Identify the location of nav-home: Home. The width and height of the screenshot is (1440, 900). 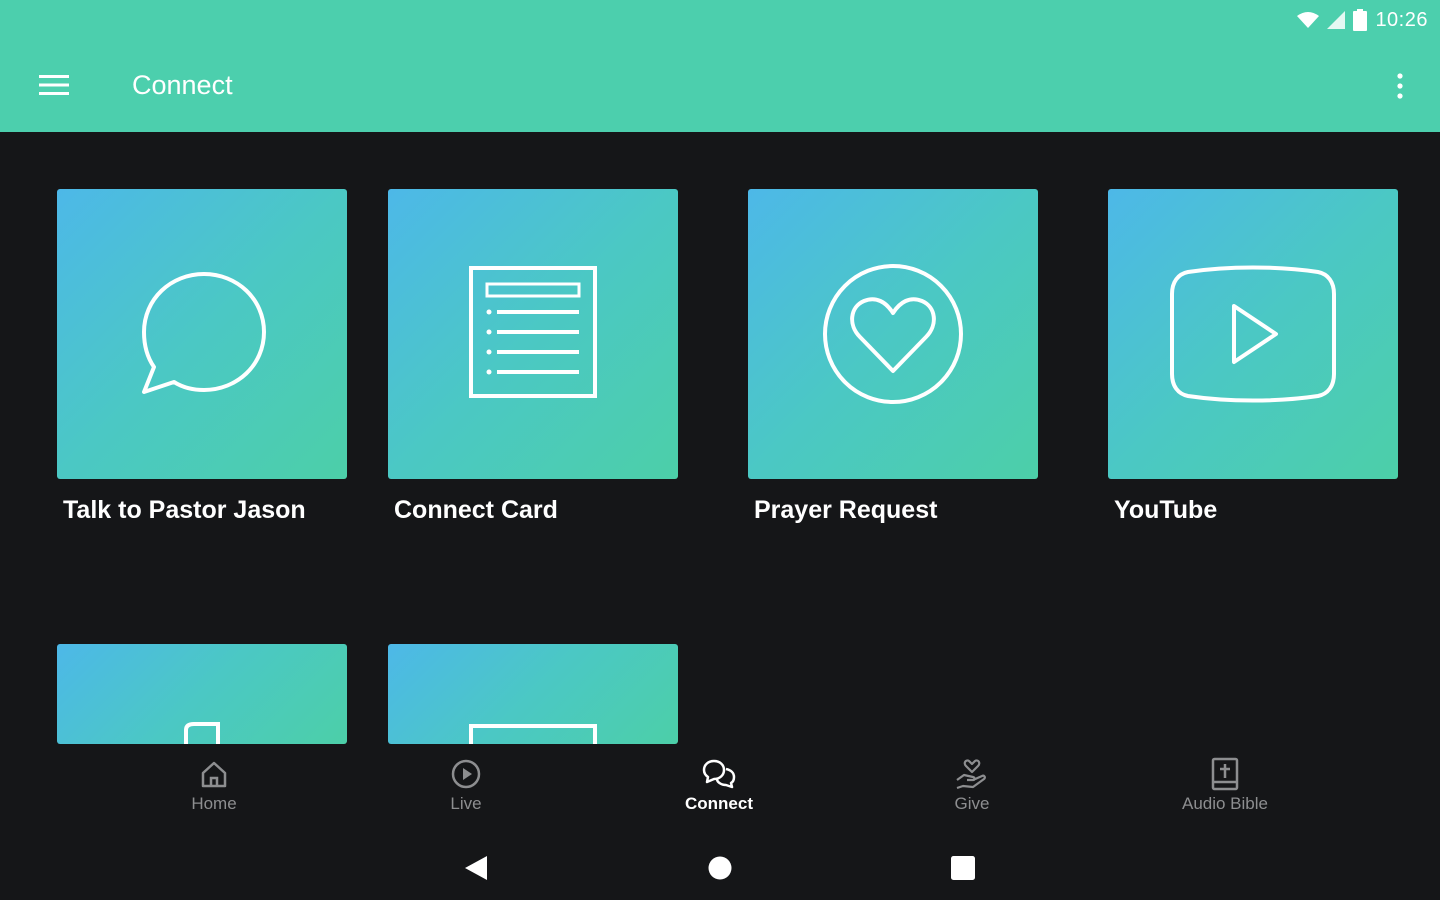
(214, 785).